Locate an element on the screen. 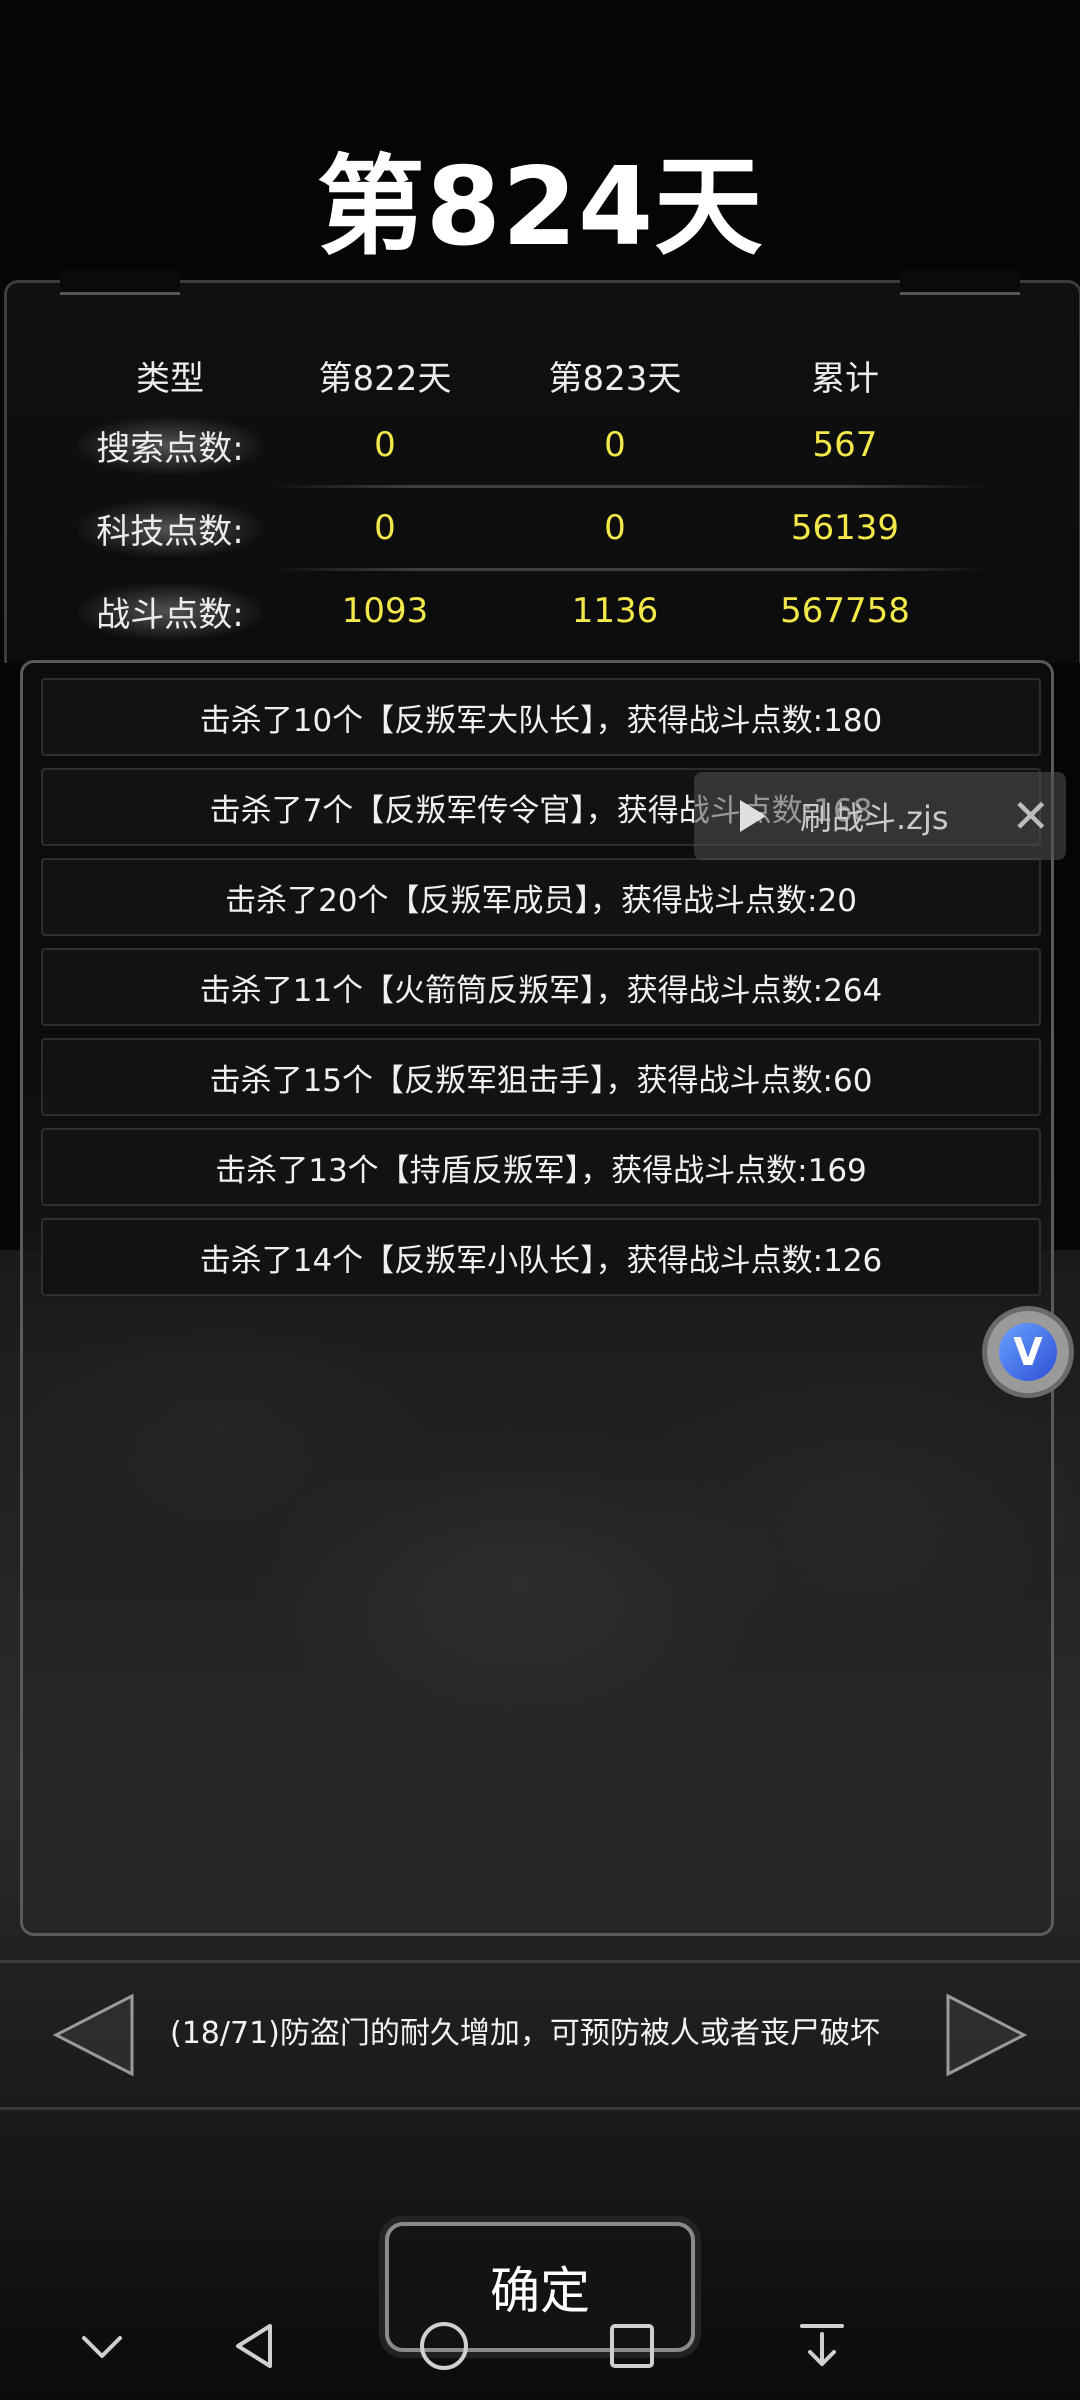 The height and width of the screenshot is (2400, 1080). tip-bar: (18/71)防盗门的耐久增加，可预防被人或者丧尸破坏 is located at coordinates (540, 2035).